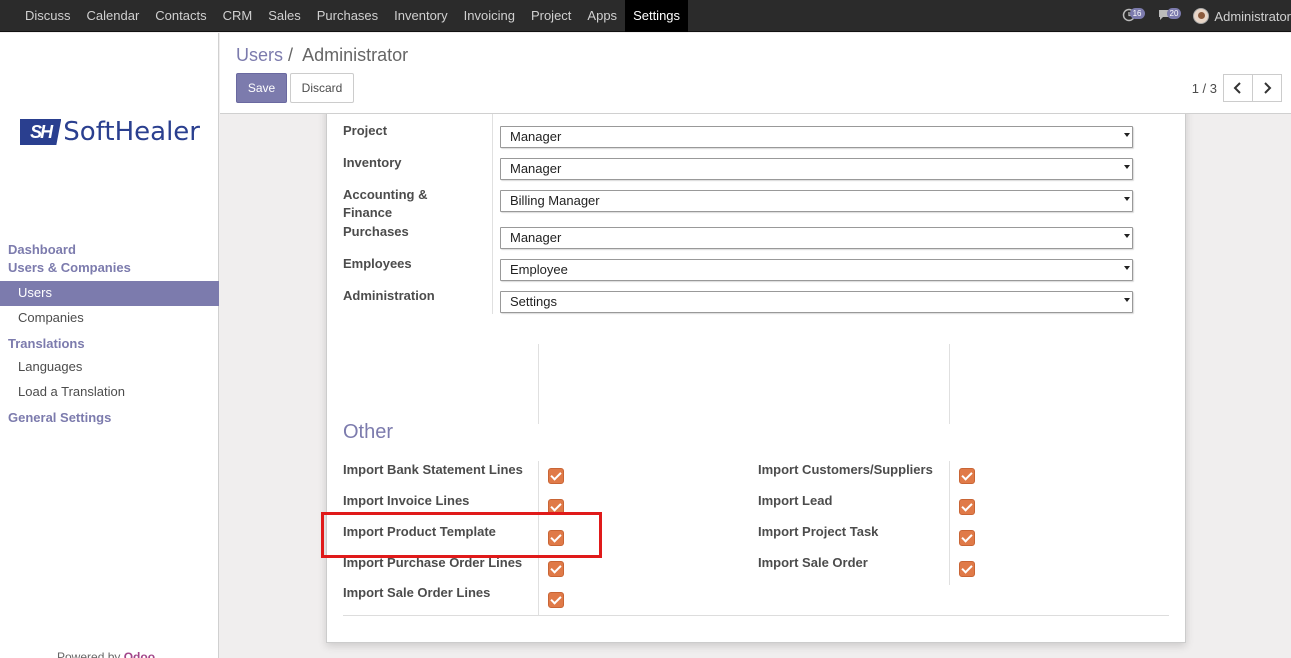 This screenshot has width=1291, height=658. What do you see at coordinates (109, 392) in the screenshot?
I see `nav-item-load-translation: Load a Translation` at bounding box center [109, 392].